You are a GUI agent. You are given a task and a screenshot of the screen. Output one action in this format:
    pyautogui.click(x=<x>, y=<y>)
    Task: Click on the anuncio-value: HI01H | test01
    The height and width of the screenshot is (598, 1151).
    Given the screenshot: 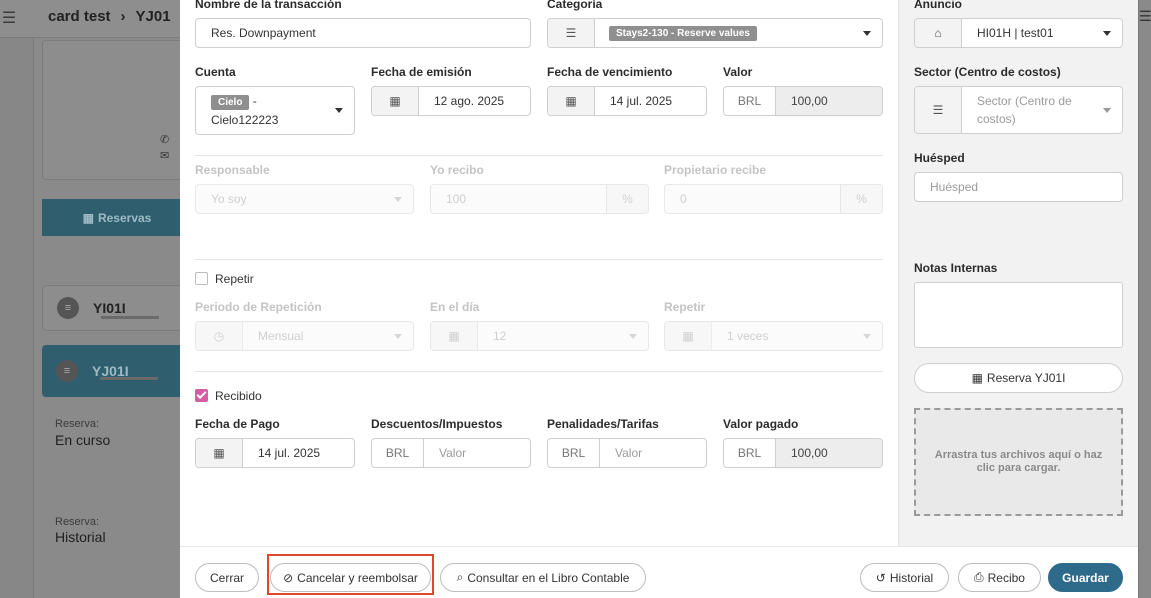 What is the action you would take?
    pyautogui.click(x=1015, y=33)
    